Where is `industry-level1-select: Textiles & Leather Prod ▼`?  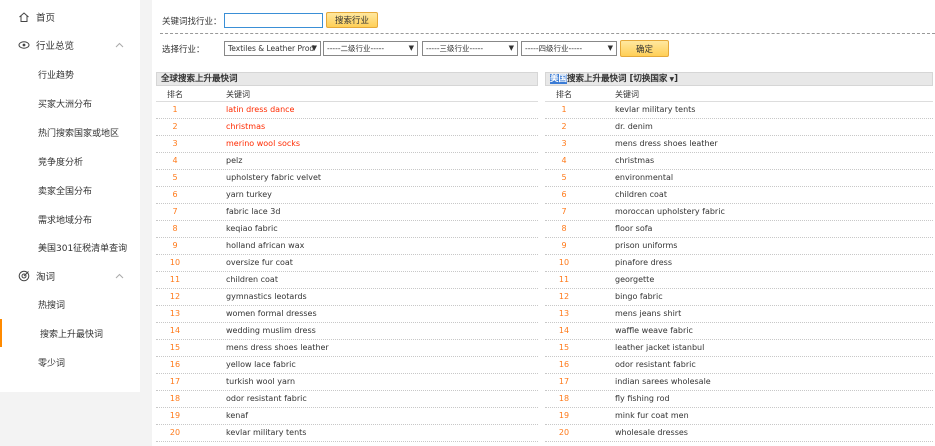
industry-level1-select: Textiles & Leather Prod ▼ is located at coordinates (272, 48).